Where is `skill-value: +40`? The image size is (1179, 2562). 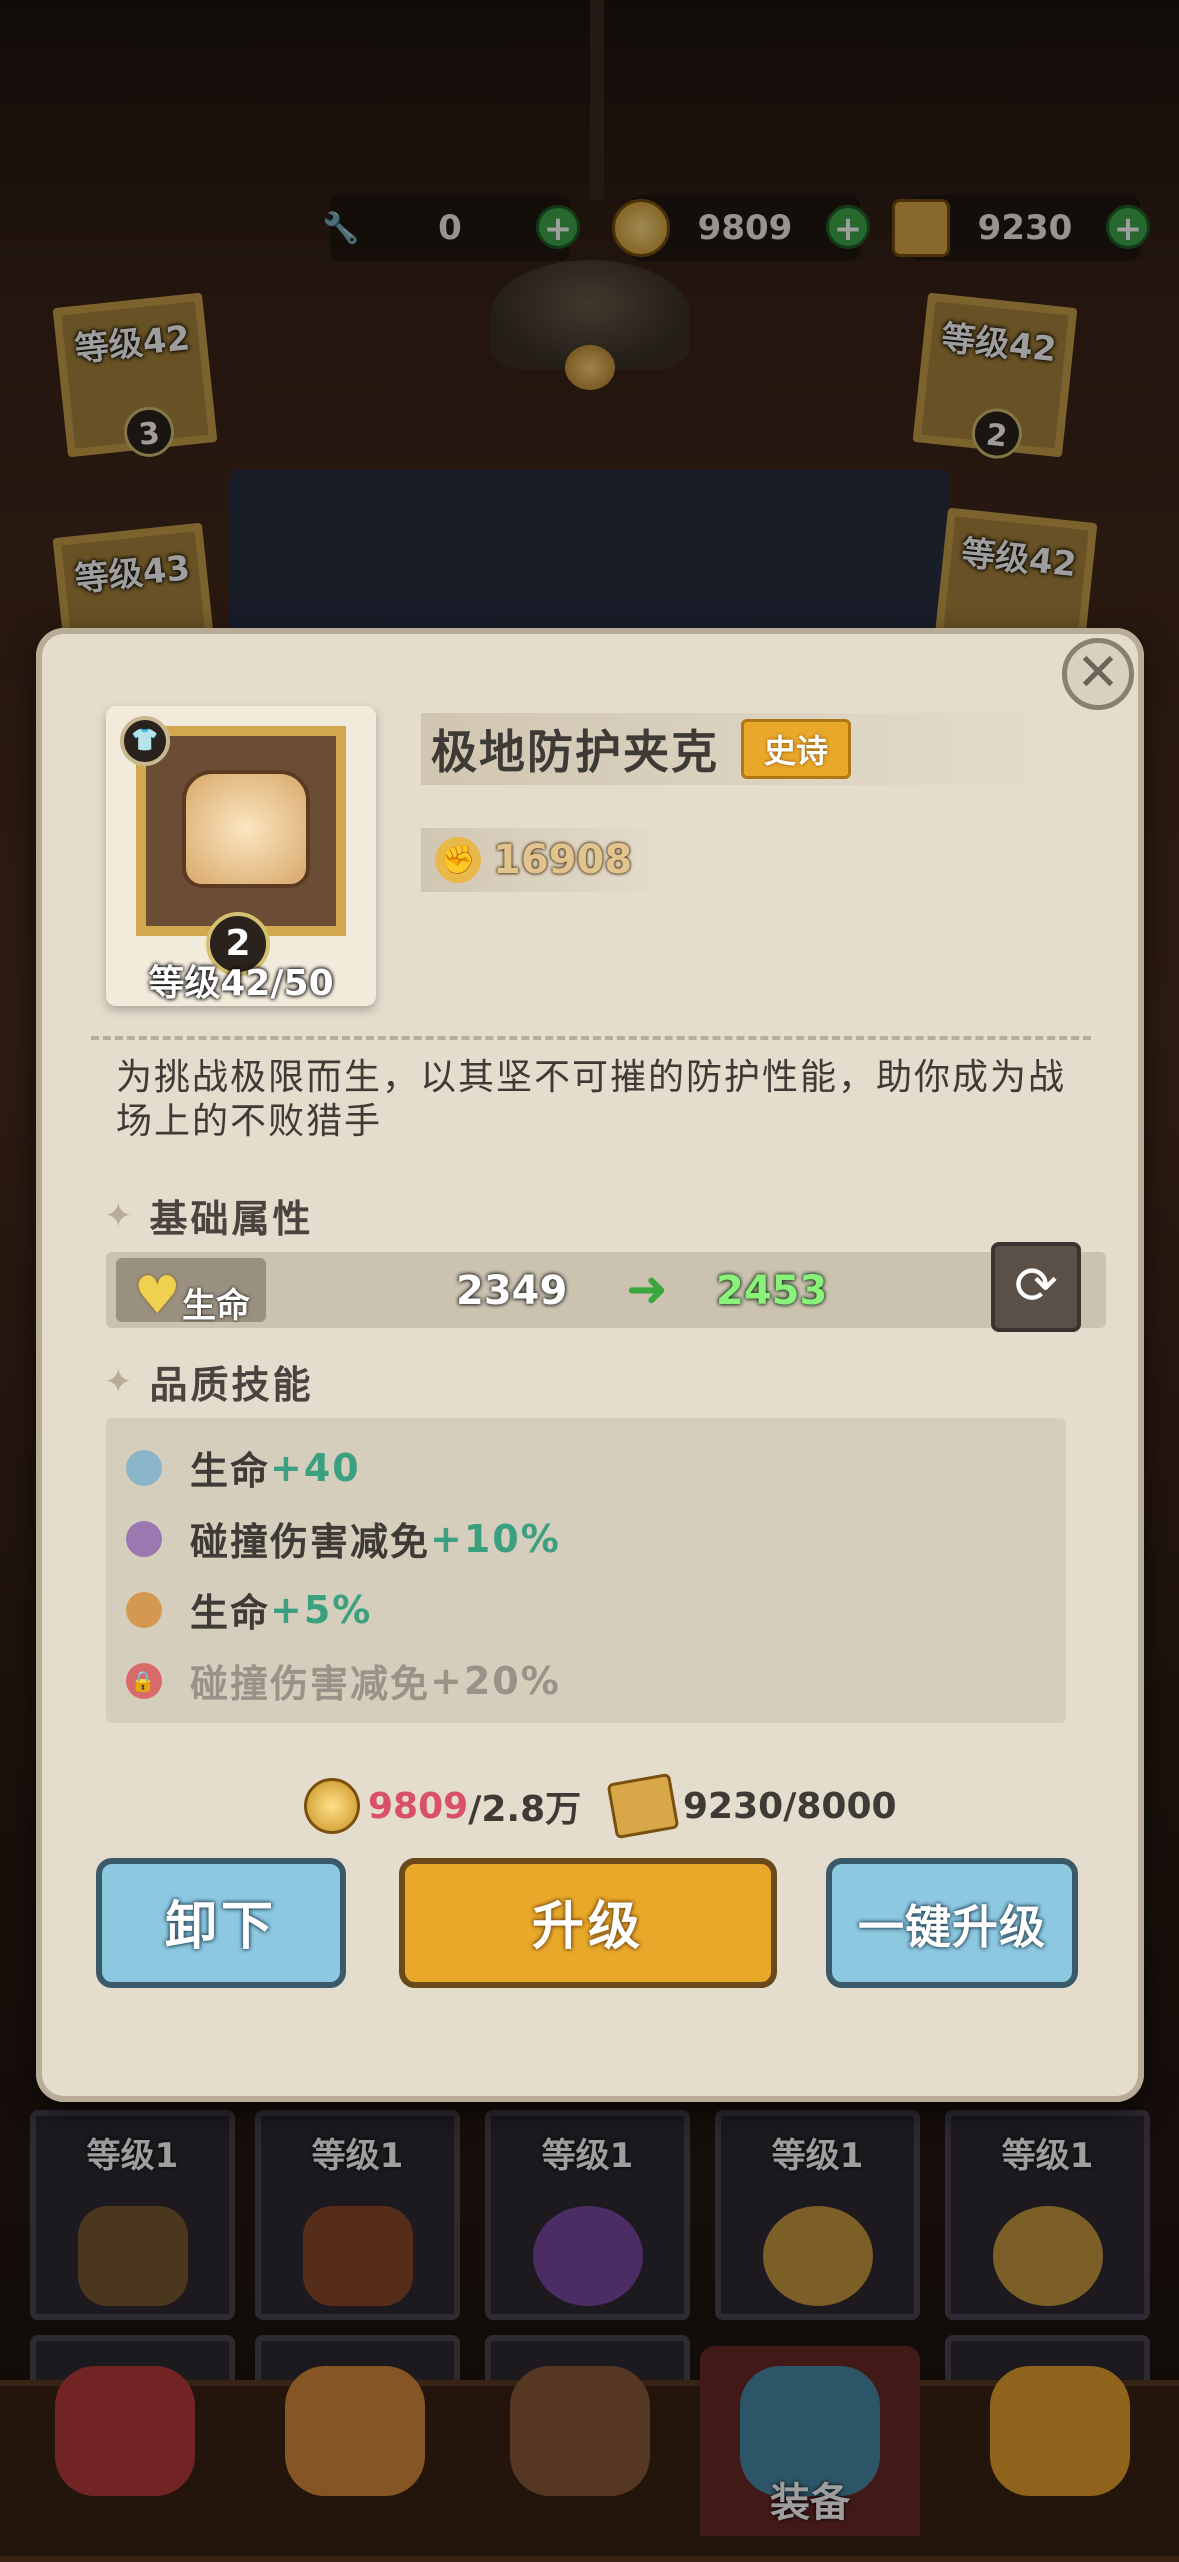
skill-value: +40 is located at coordinates (315, 1467).